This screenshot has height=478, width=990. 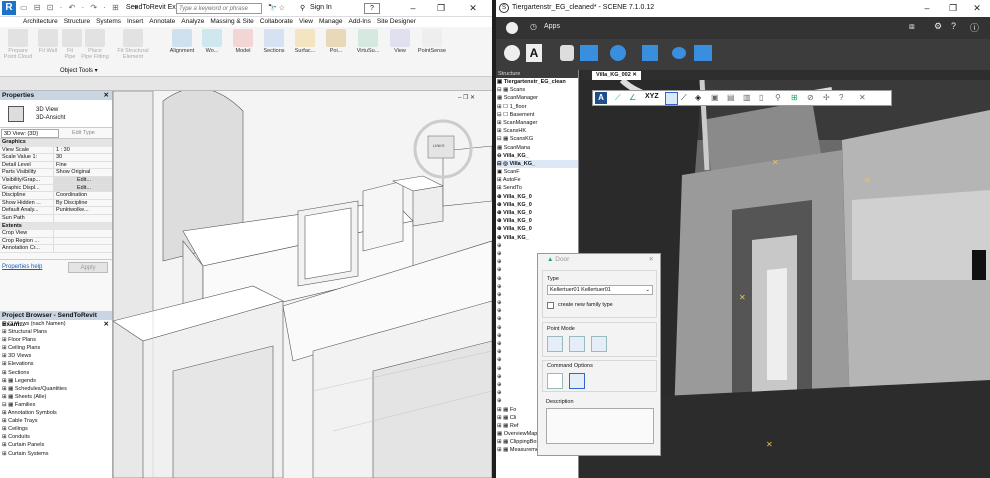 What do you see at coordinates (108, 22) in the screenshot?
I see `tab-systems: Systems` at bounding box center [108, 22].